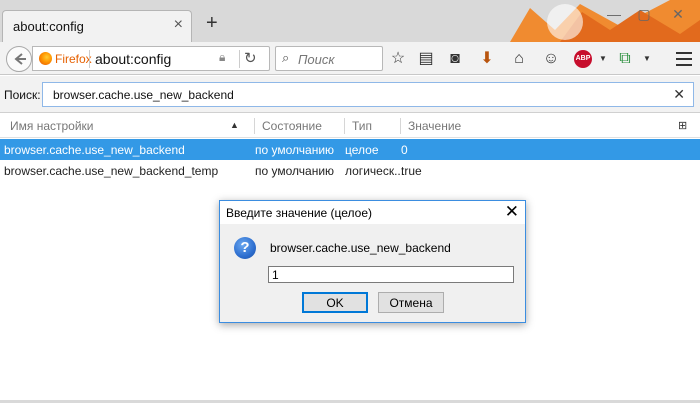 The height and width of the screenshot is (403, 700). What do you see at coordinates (411, 171) in the screenshot?
I see `row-value: true` at bounding box center [411, 171].